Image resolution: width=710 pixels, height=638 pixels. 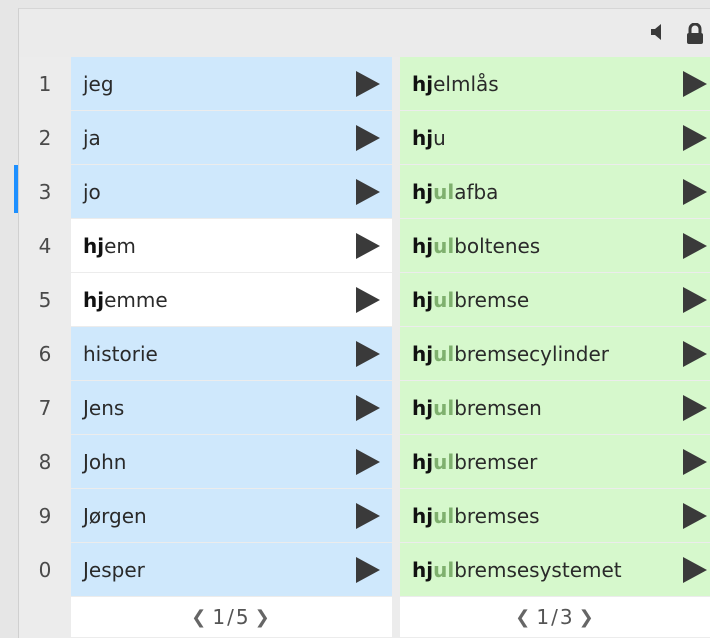 I want to click on row-number: 4, so click(x=45, y=245).